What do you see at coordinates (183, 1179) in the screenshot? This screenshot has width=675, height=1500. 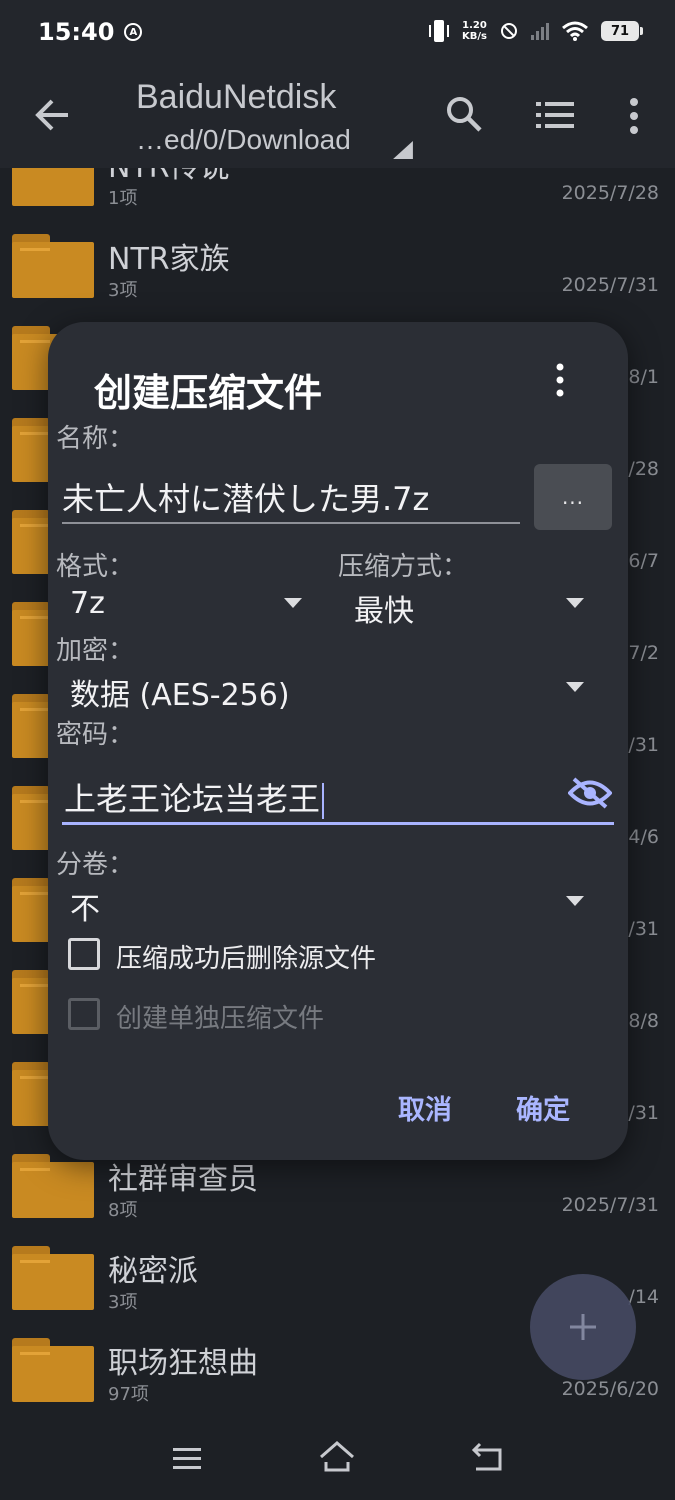 I see `file-name: 社群审查员` at bounding box center [183, 1179].